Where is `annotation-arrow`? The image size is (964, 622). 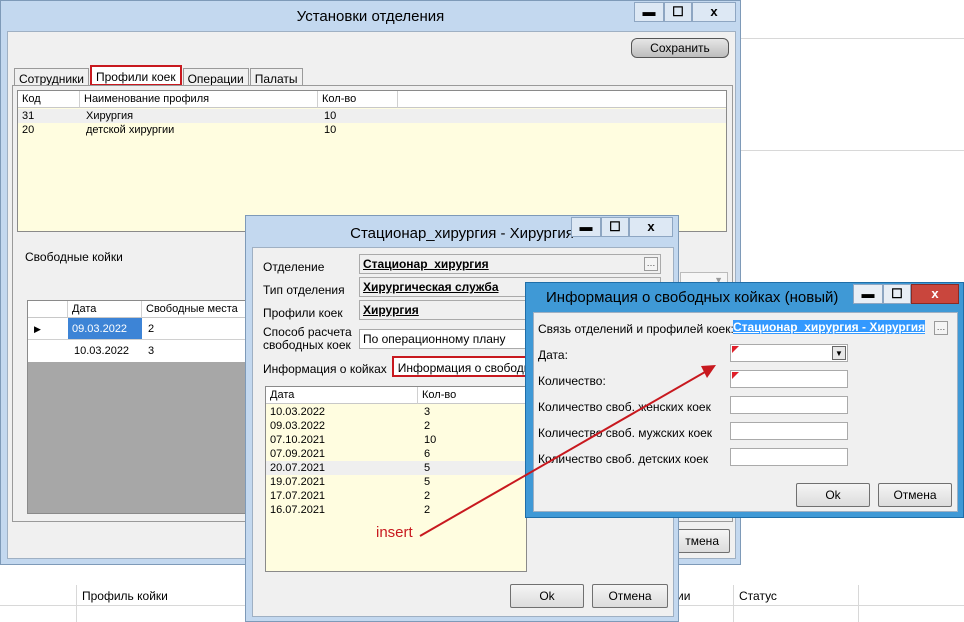
annotation-arrow is located at coordinates (567, 451).